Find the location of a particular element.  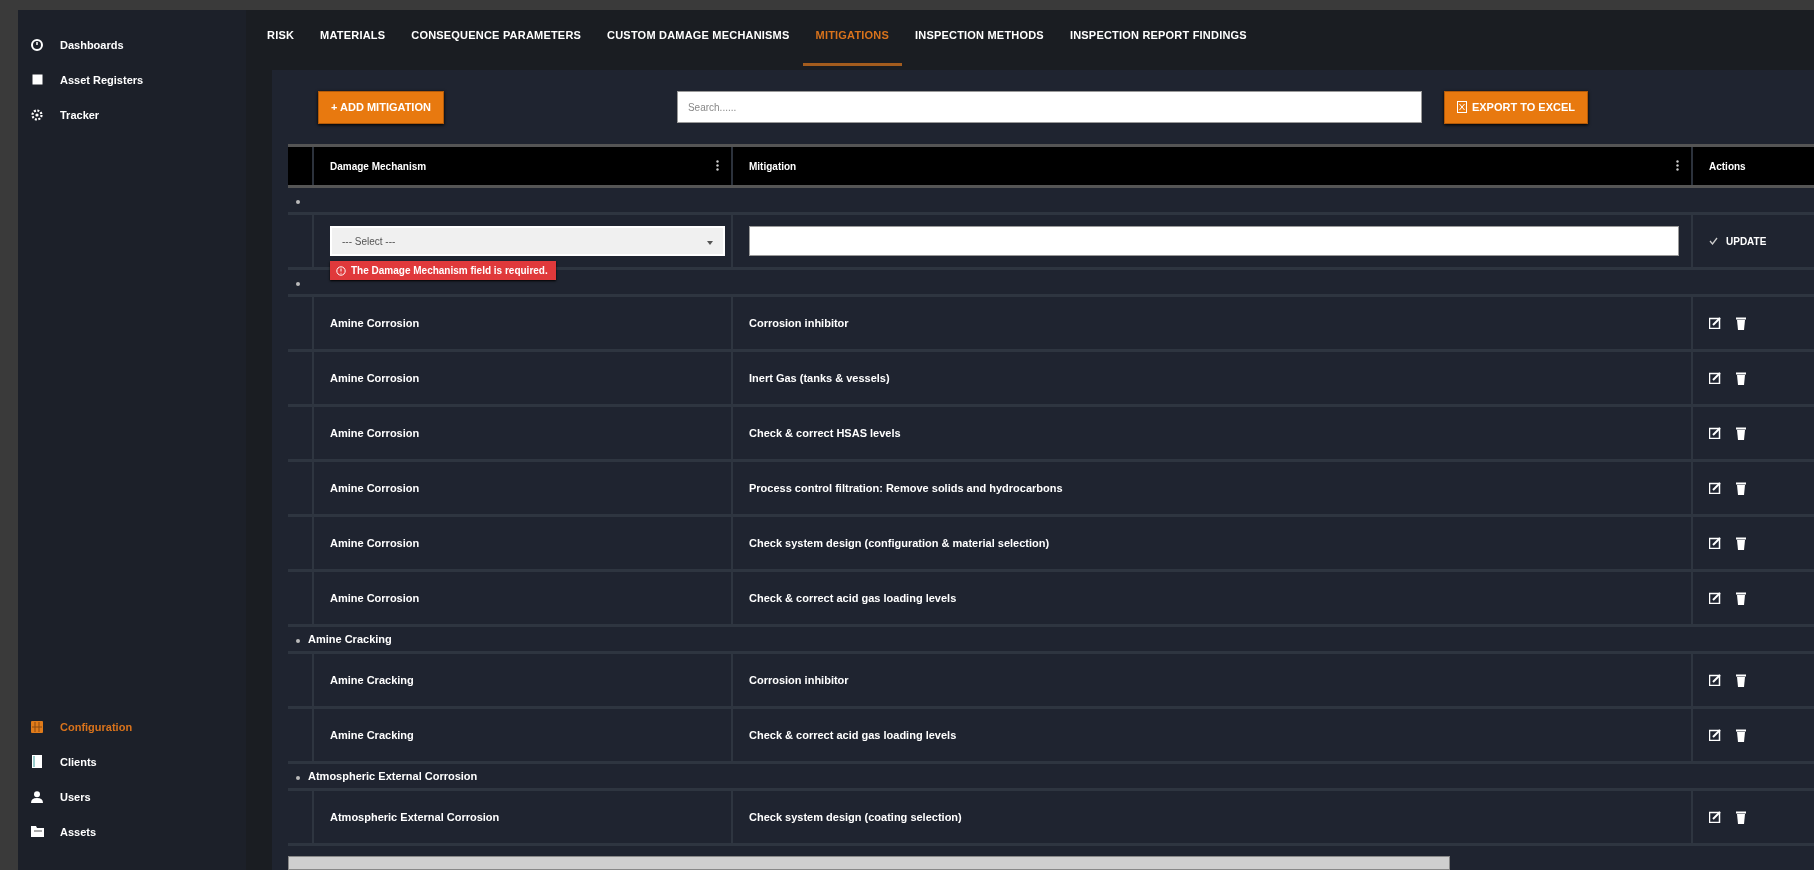

sidebar-item: Configuration is located at coordinates (96, 726).